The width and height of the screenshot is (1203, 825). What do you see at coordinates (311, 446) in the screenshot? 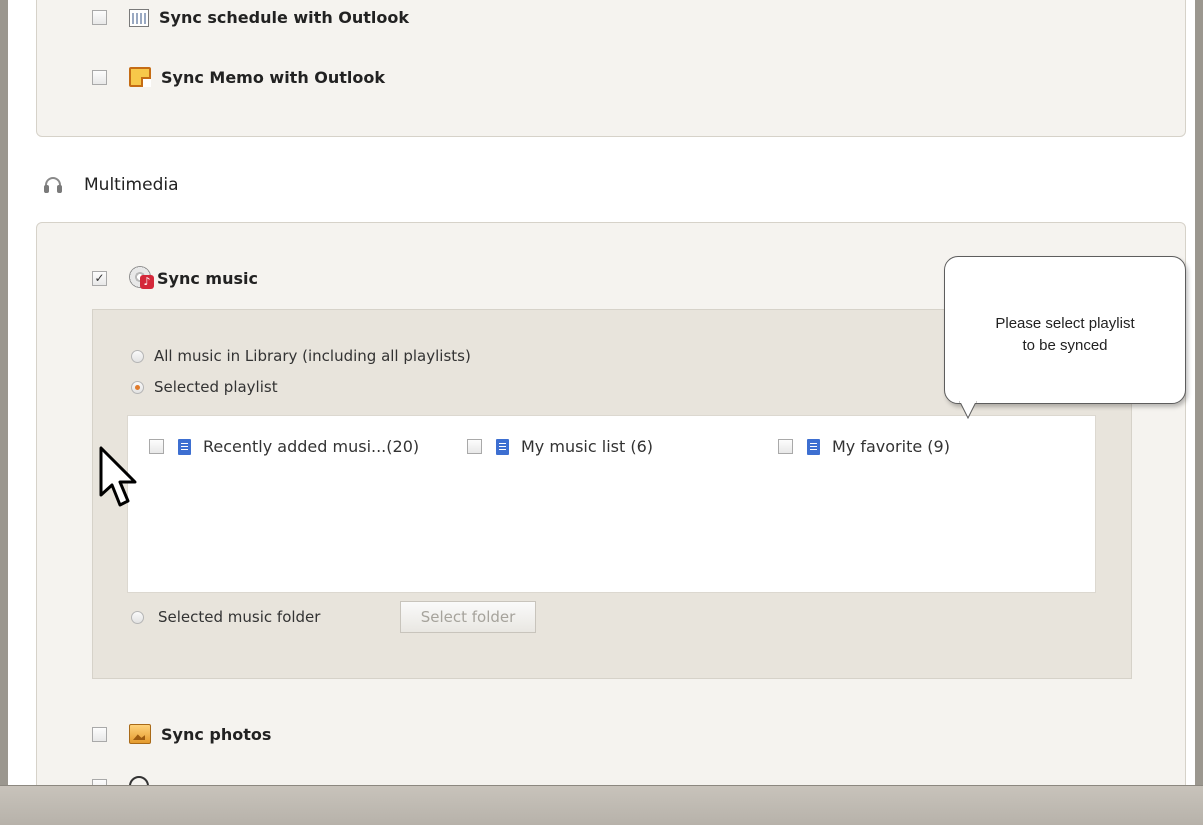
I see `playlist-name: Recently added musi...(20)` at bounding box center [311, 446].